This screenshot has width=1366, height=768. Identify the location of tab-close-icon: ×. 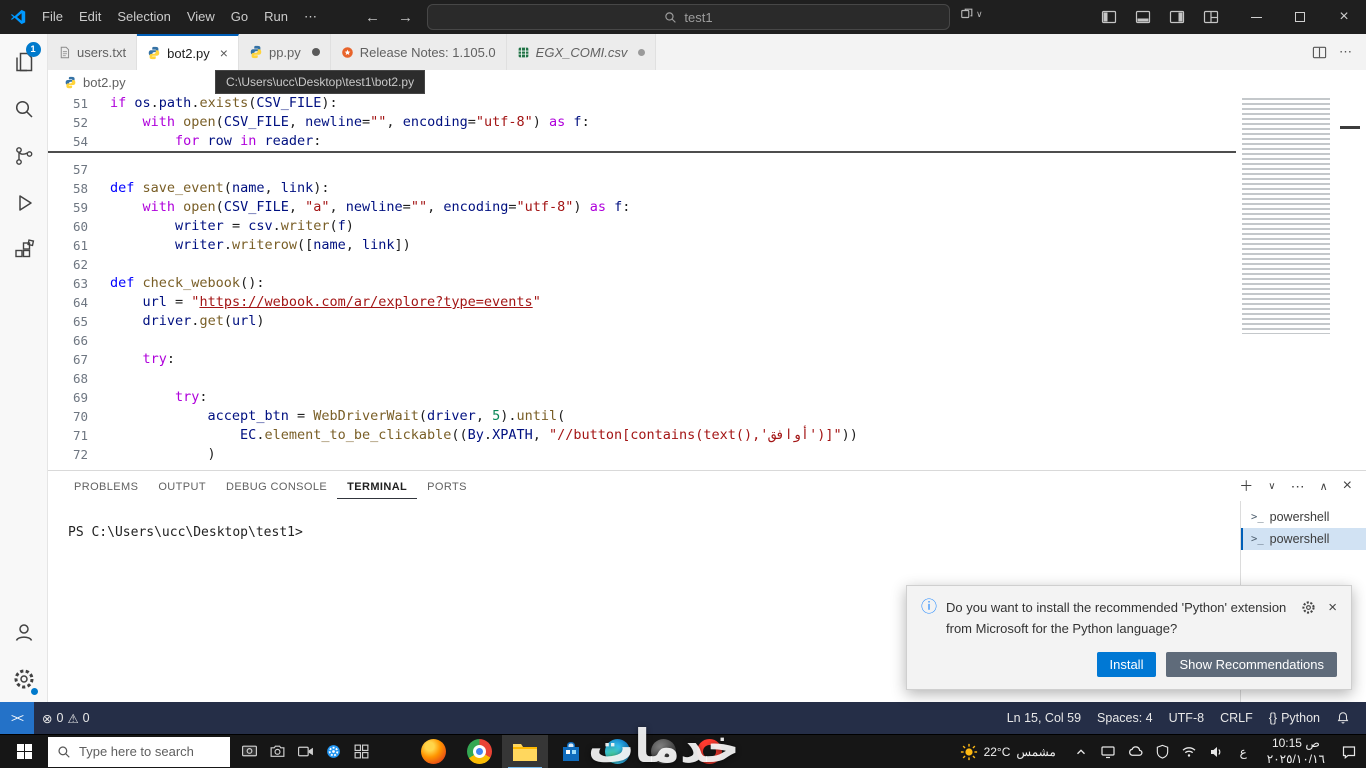
(224, 53).